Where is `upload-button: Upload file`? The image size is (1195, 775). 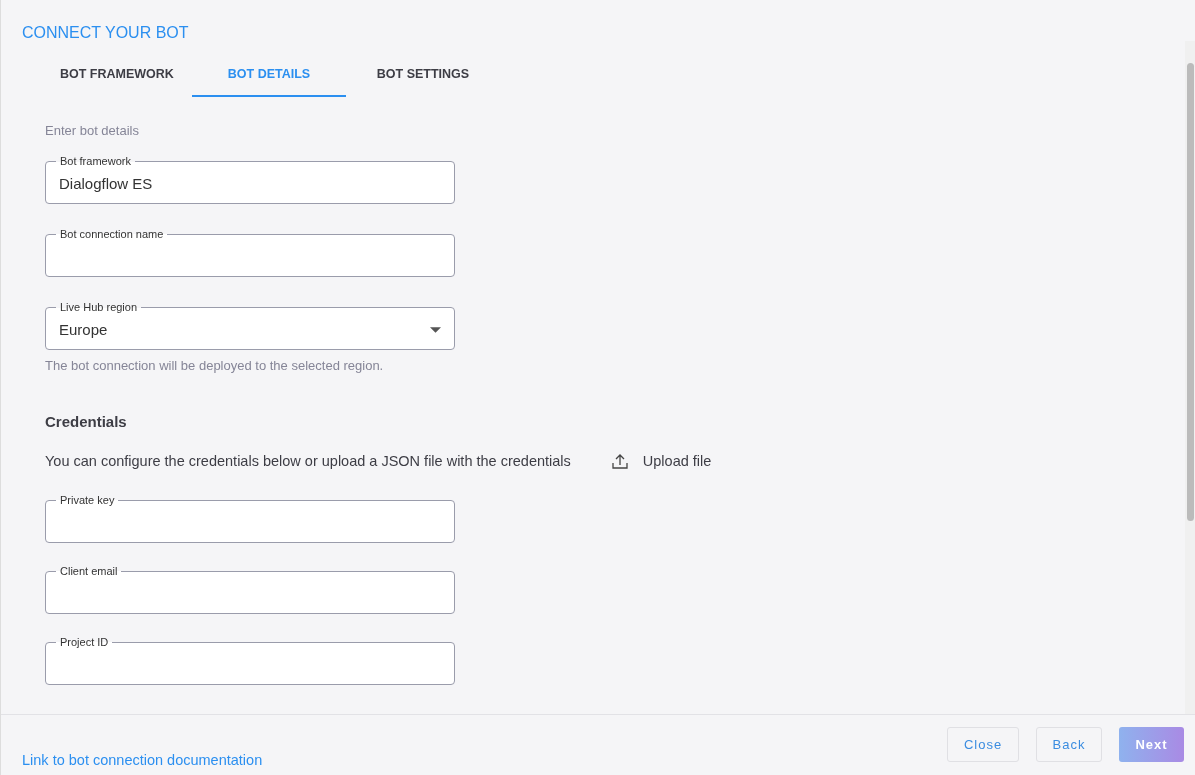
upload-button: Upload file is located at coordinates (661, 461).